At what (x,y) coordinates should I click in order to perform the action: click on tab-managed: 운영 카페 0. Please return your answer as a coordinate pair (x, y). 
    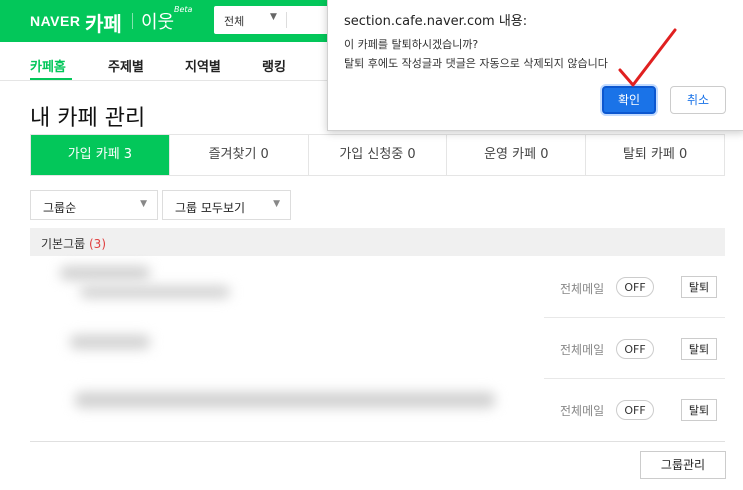
    Looking at the image, I should click on (515, 155).